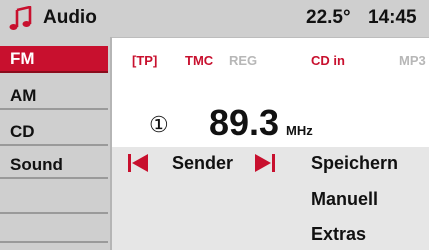 This screenshot has width=429, height=250. What do you see at coordinates (243, 60) in the screenshot?
I see `reg-indicator: REG` at bounding box center [243, 60].